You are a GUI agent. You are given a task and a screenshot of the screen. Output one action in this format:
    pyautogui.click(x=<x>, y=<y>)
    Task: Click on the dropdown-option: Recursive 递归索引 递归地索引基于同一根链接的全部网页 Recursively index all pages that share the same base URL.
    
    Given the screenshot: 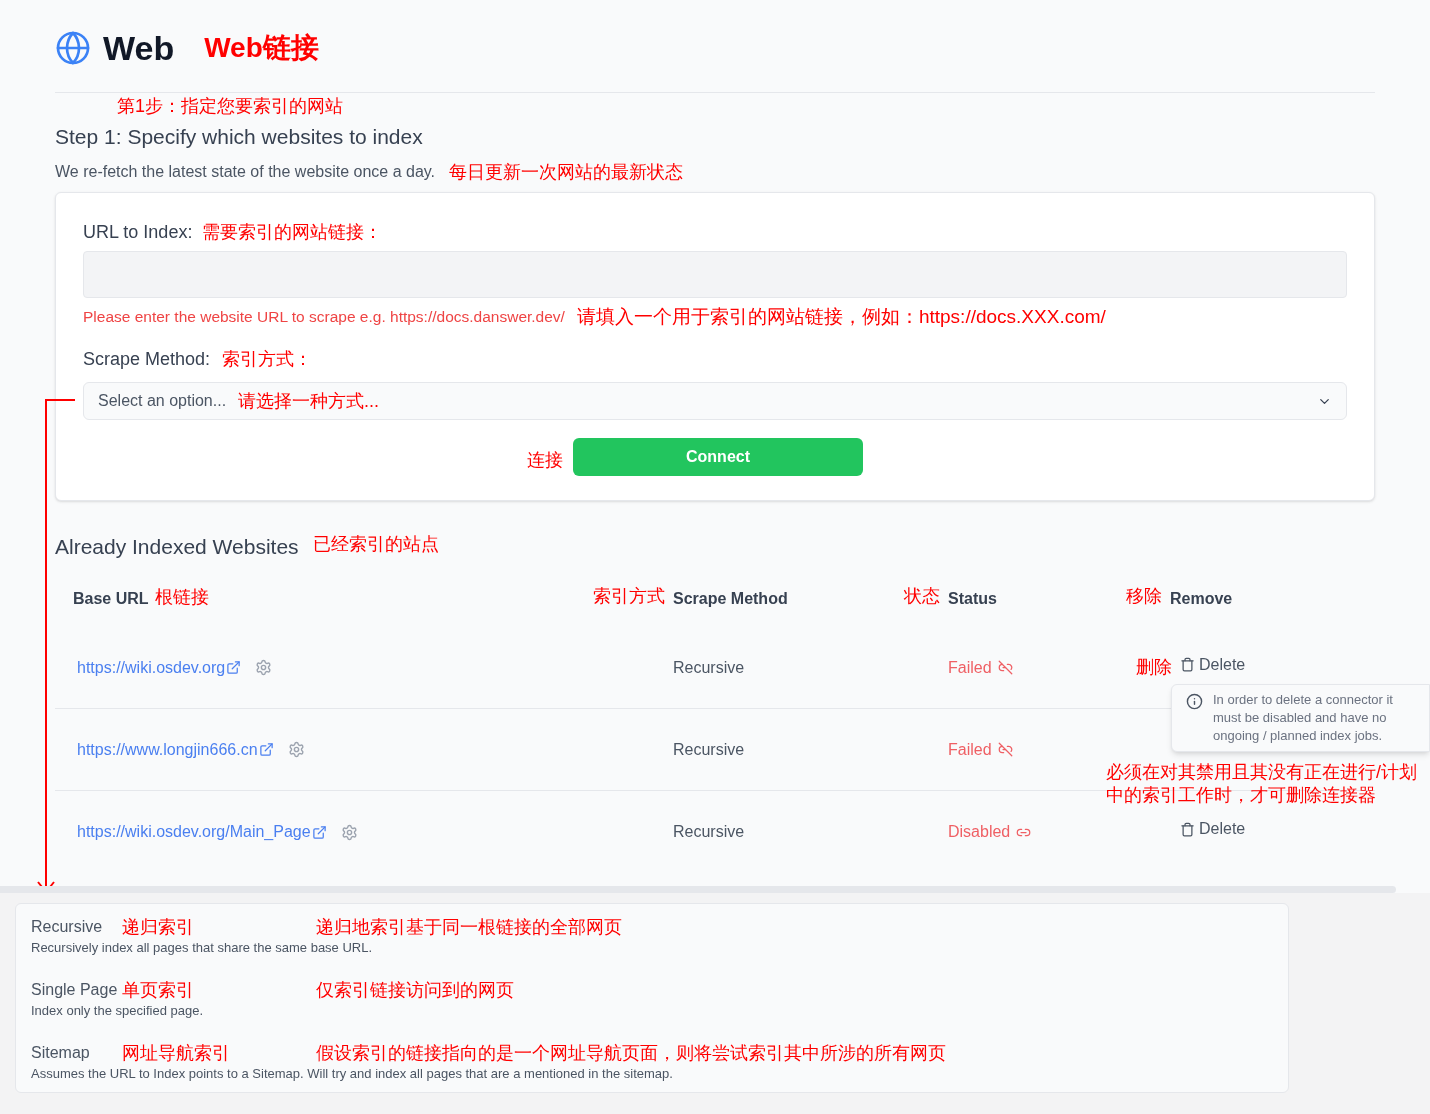 What is the action you would take?
    pyautogui.click(x=652, y=947)
    